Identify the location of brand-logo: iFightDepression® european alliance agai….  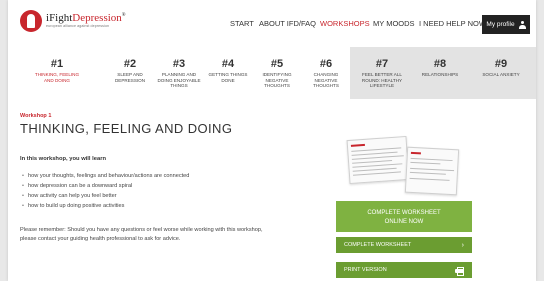
(73, 21).